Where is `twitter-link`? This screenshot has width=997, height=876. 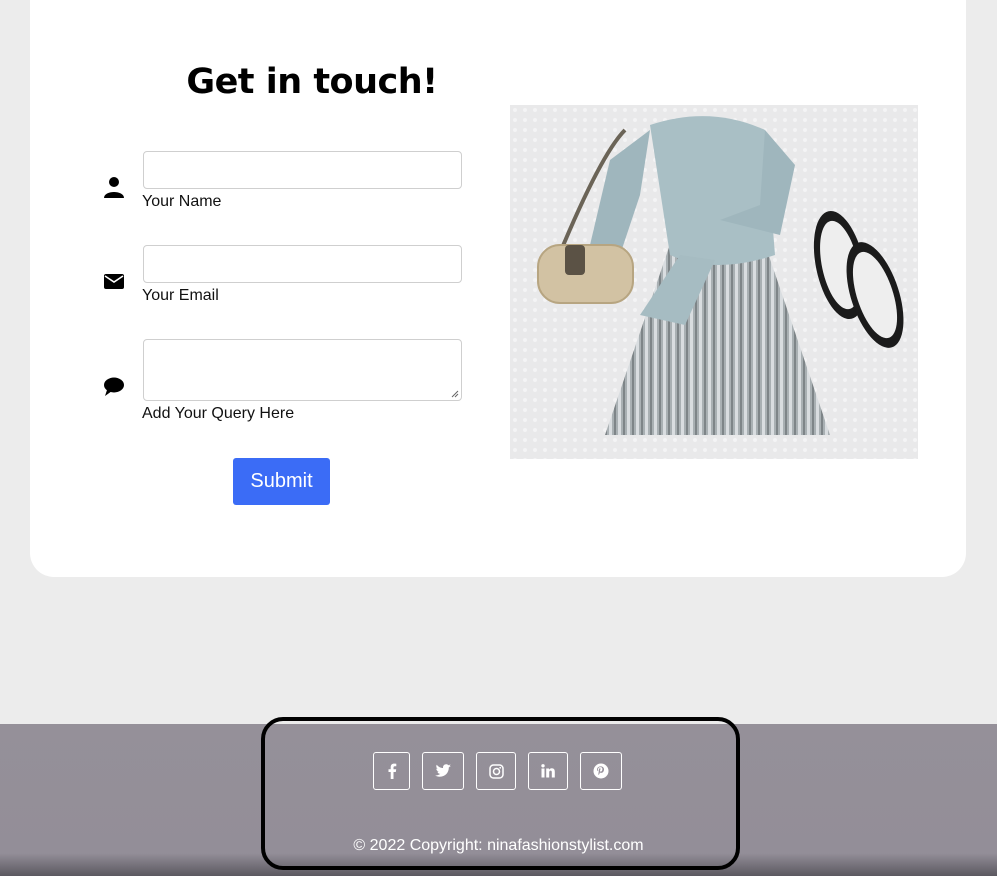
twitter-link is located at coordinates (443, 771).